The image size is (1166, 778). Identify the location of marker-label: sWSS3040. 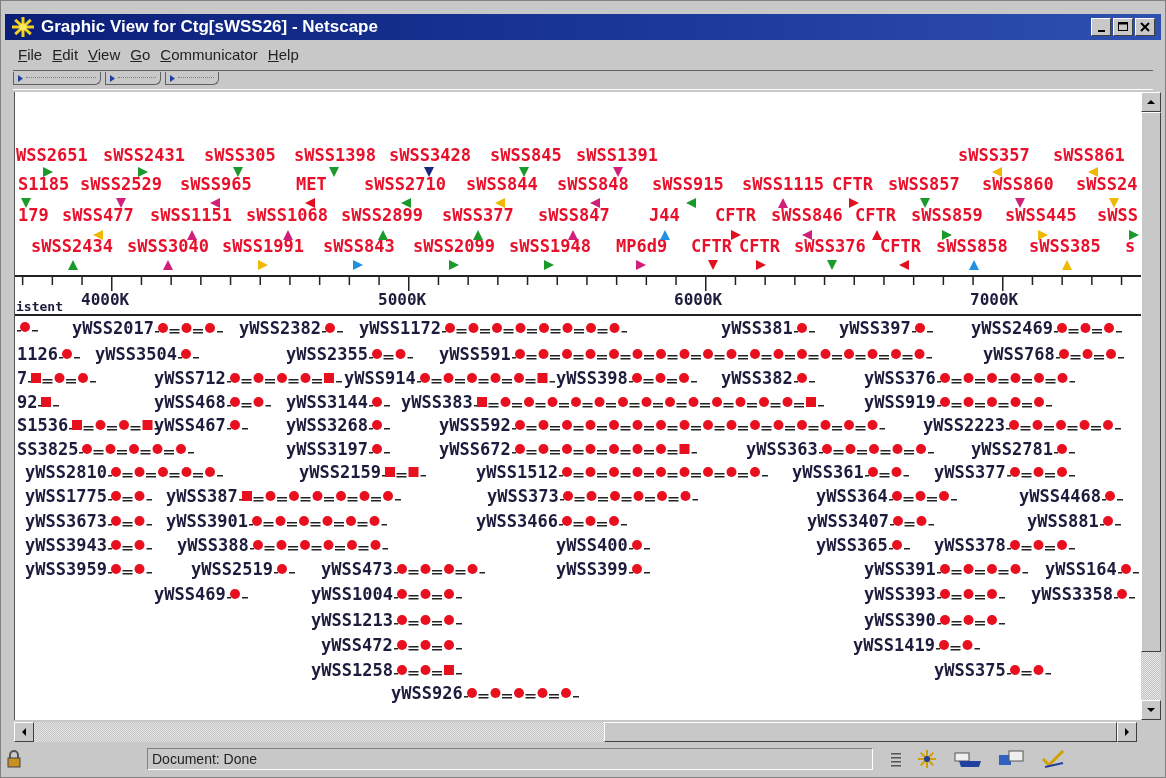
(168, 246).